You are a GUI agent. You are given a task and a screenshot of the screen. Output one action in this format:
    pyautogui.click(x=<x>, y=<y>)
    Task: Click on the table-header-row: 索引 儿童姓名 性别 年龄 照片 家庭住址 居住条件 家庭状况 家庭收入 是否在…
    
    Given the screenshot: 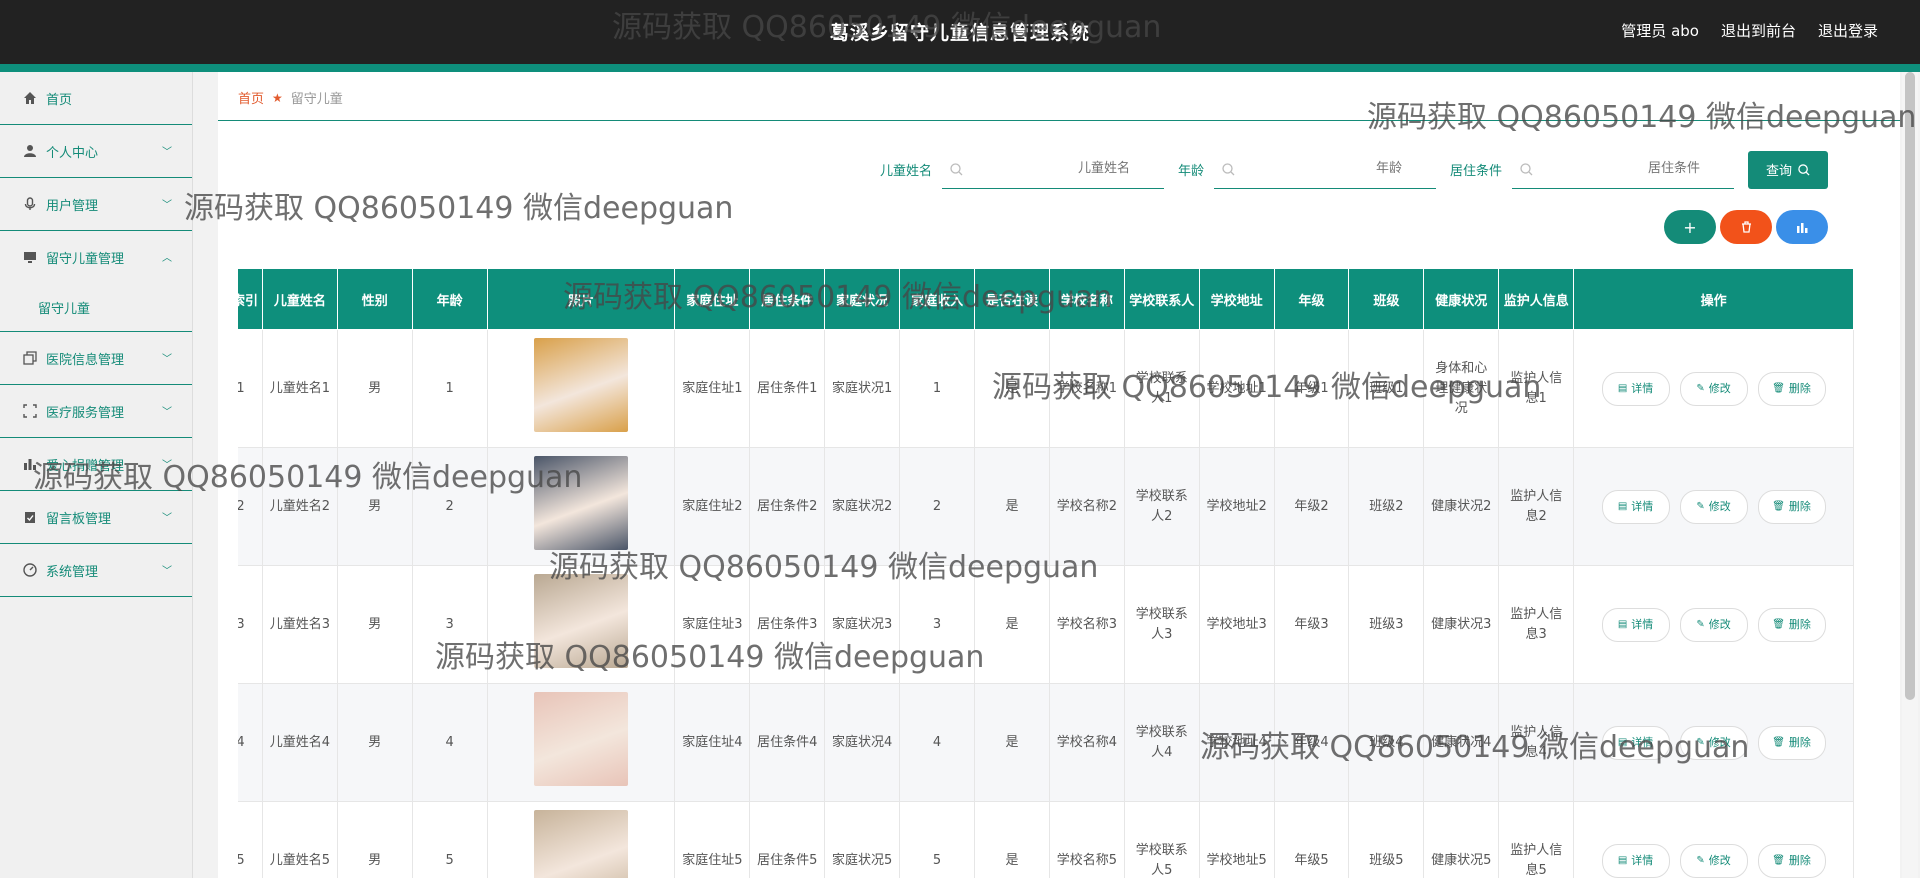 What is the action you would take?
    pyautogui.click(x=1046, y=299)
    